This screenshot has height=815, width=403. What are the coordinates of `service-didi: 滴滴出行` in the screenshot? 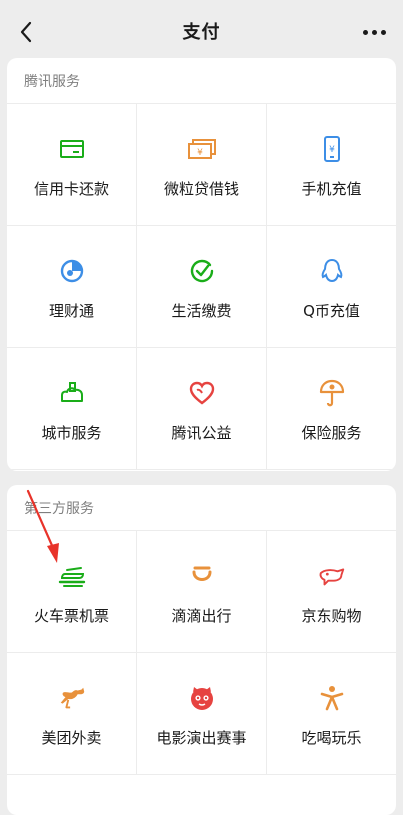 It's located at (202, 592).